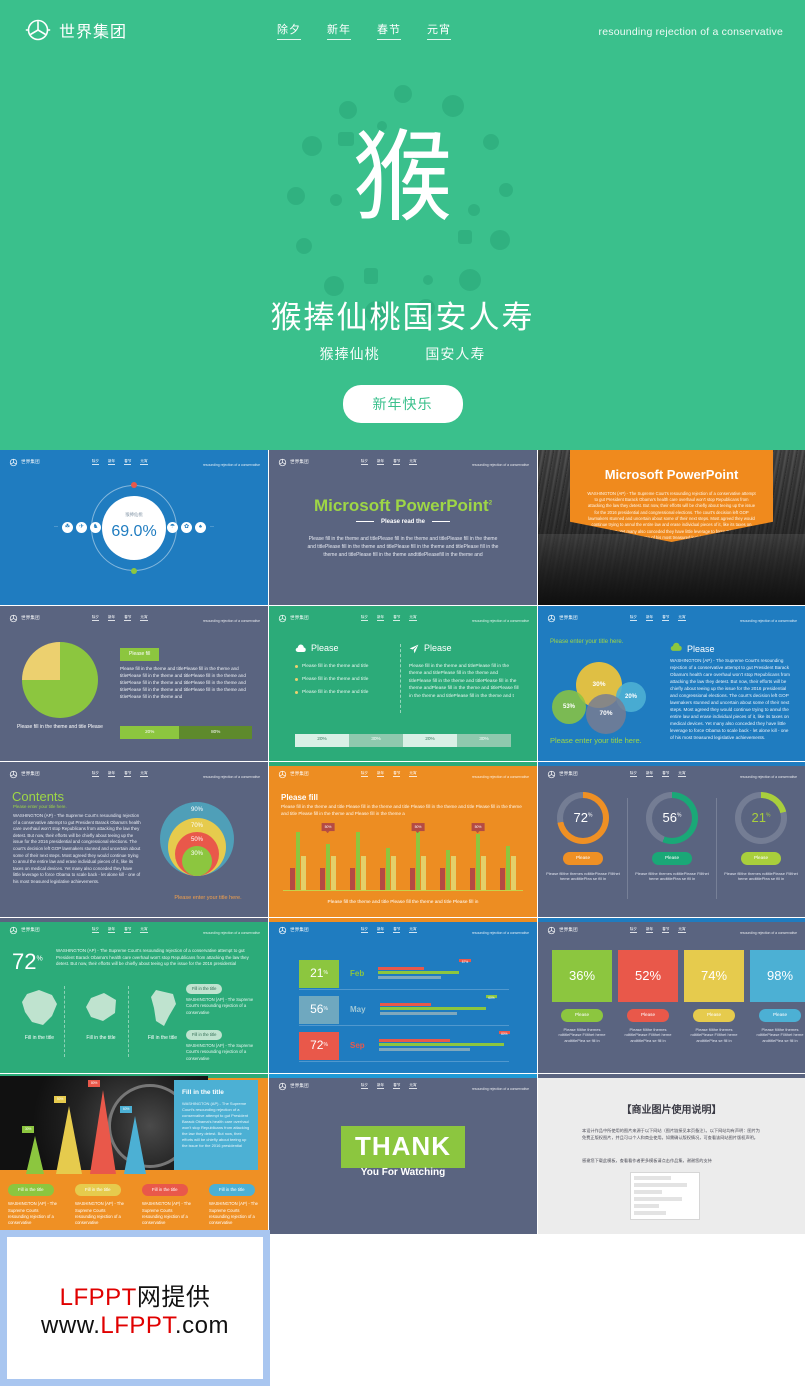 Image resolution: width=805 pixels, height=1386 pixels. I want to click on section-chip: Please fill, so click(140, 655).